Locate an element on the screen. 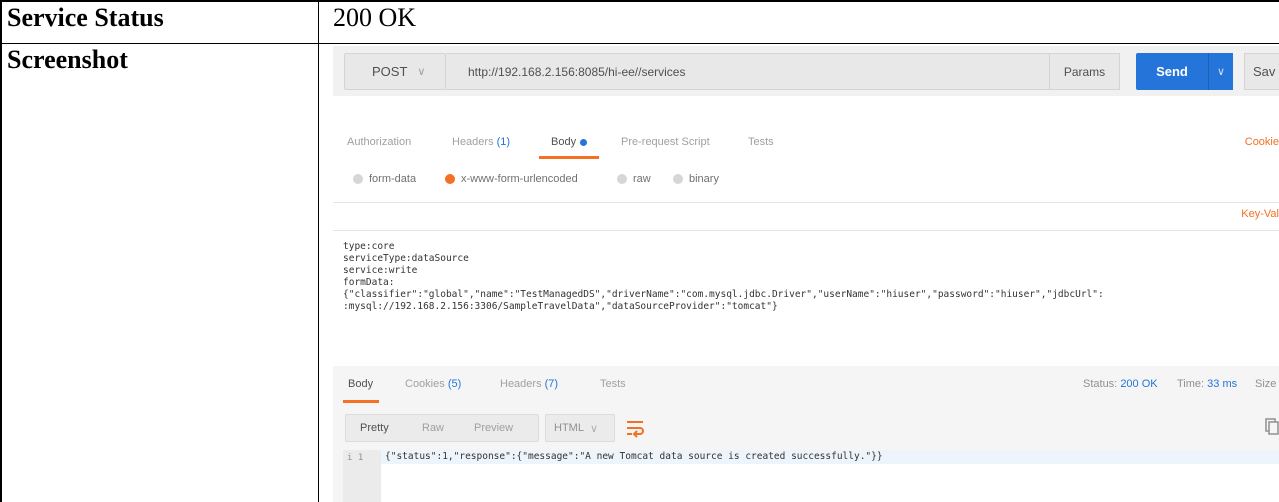 This screenshot has width=1279, height=502. response-tab-cookies: Cookies (5) is located at coordinates (433, 384).